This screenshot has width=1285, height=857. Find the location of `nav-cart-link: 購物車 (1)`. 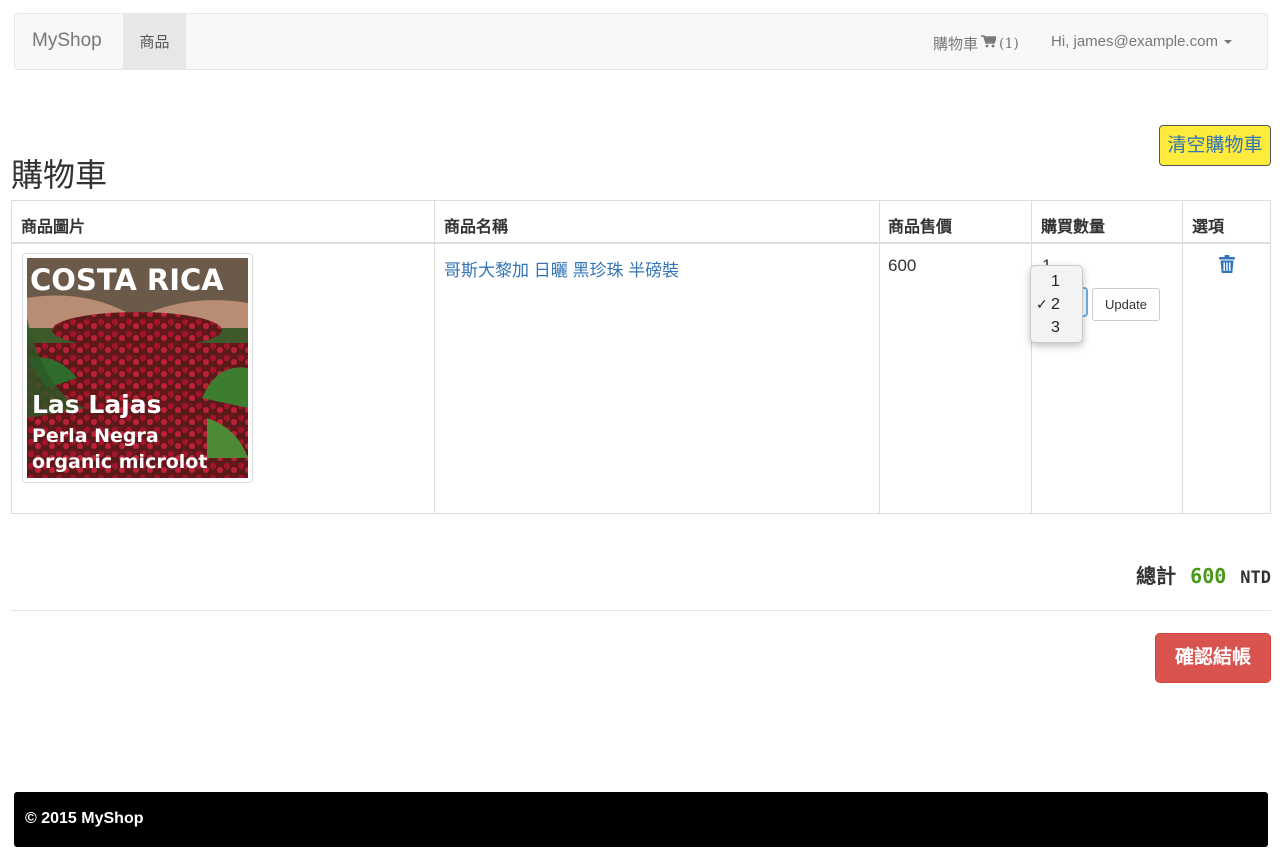

nav-cart-link: 購物車 (1) is located at coordinates (976, 43).